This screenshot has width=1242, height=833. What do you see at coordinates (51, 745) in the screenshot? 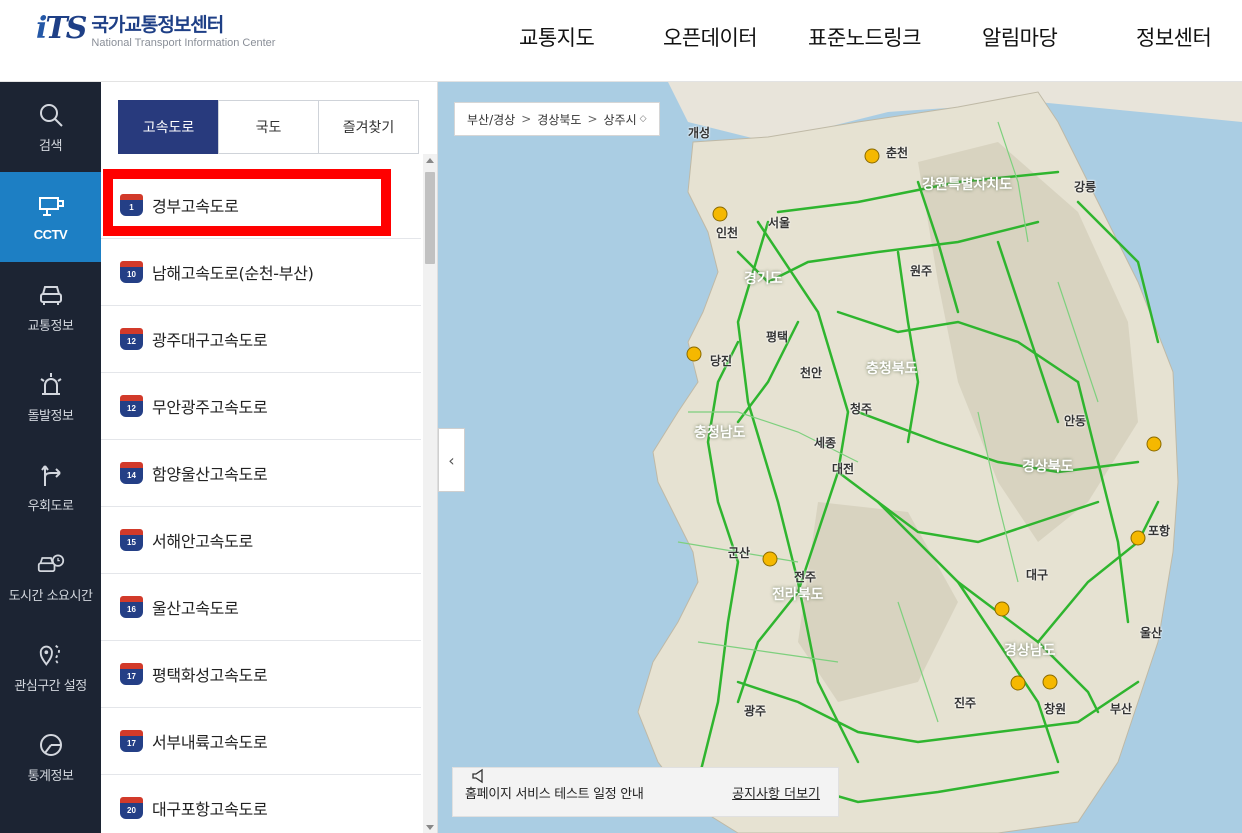
I see `statistics-icon` at bounding box center [51, 745].